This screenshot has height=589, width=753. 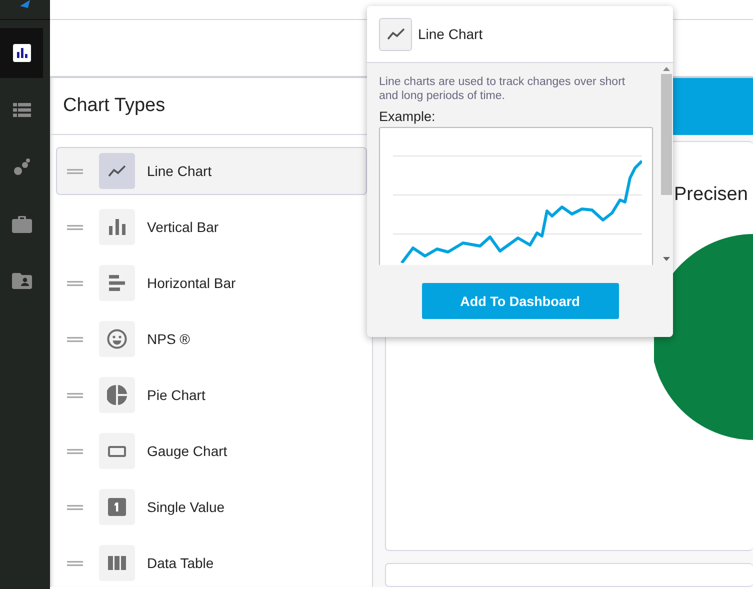 What do you see at coordinates (211, 339) in the screenshot?
I see `chart-type-item: NPS ®` at bounding box center [211, 339].